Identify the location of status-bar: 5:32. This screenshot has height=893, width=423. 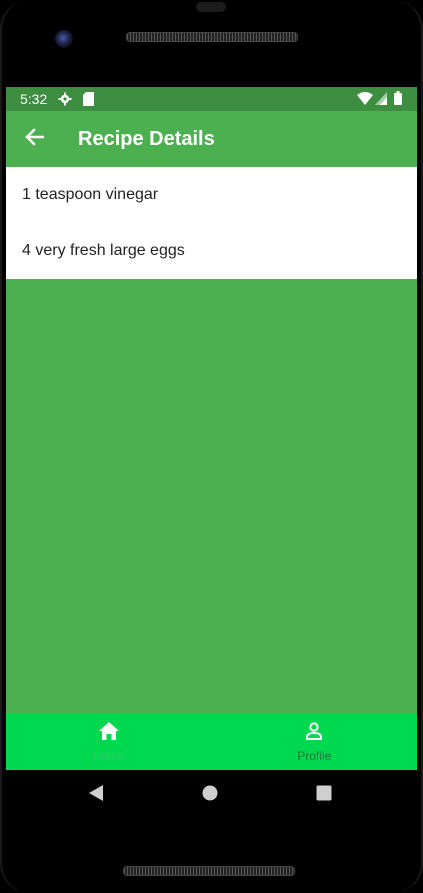
(211, 99).